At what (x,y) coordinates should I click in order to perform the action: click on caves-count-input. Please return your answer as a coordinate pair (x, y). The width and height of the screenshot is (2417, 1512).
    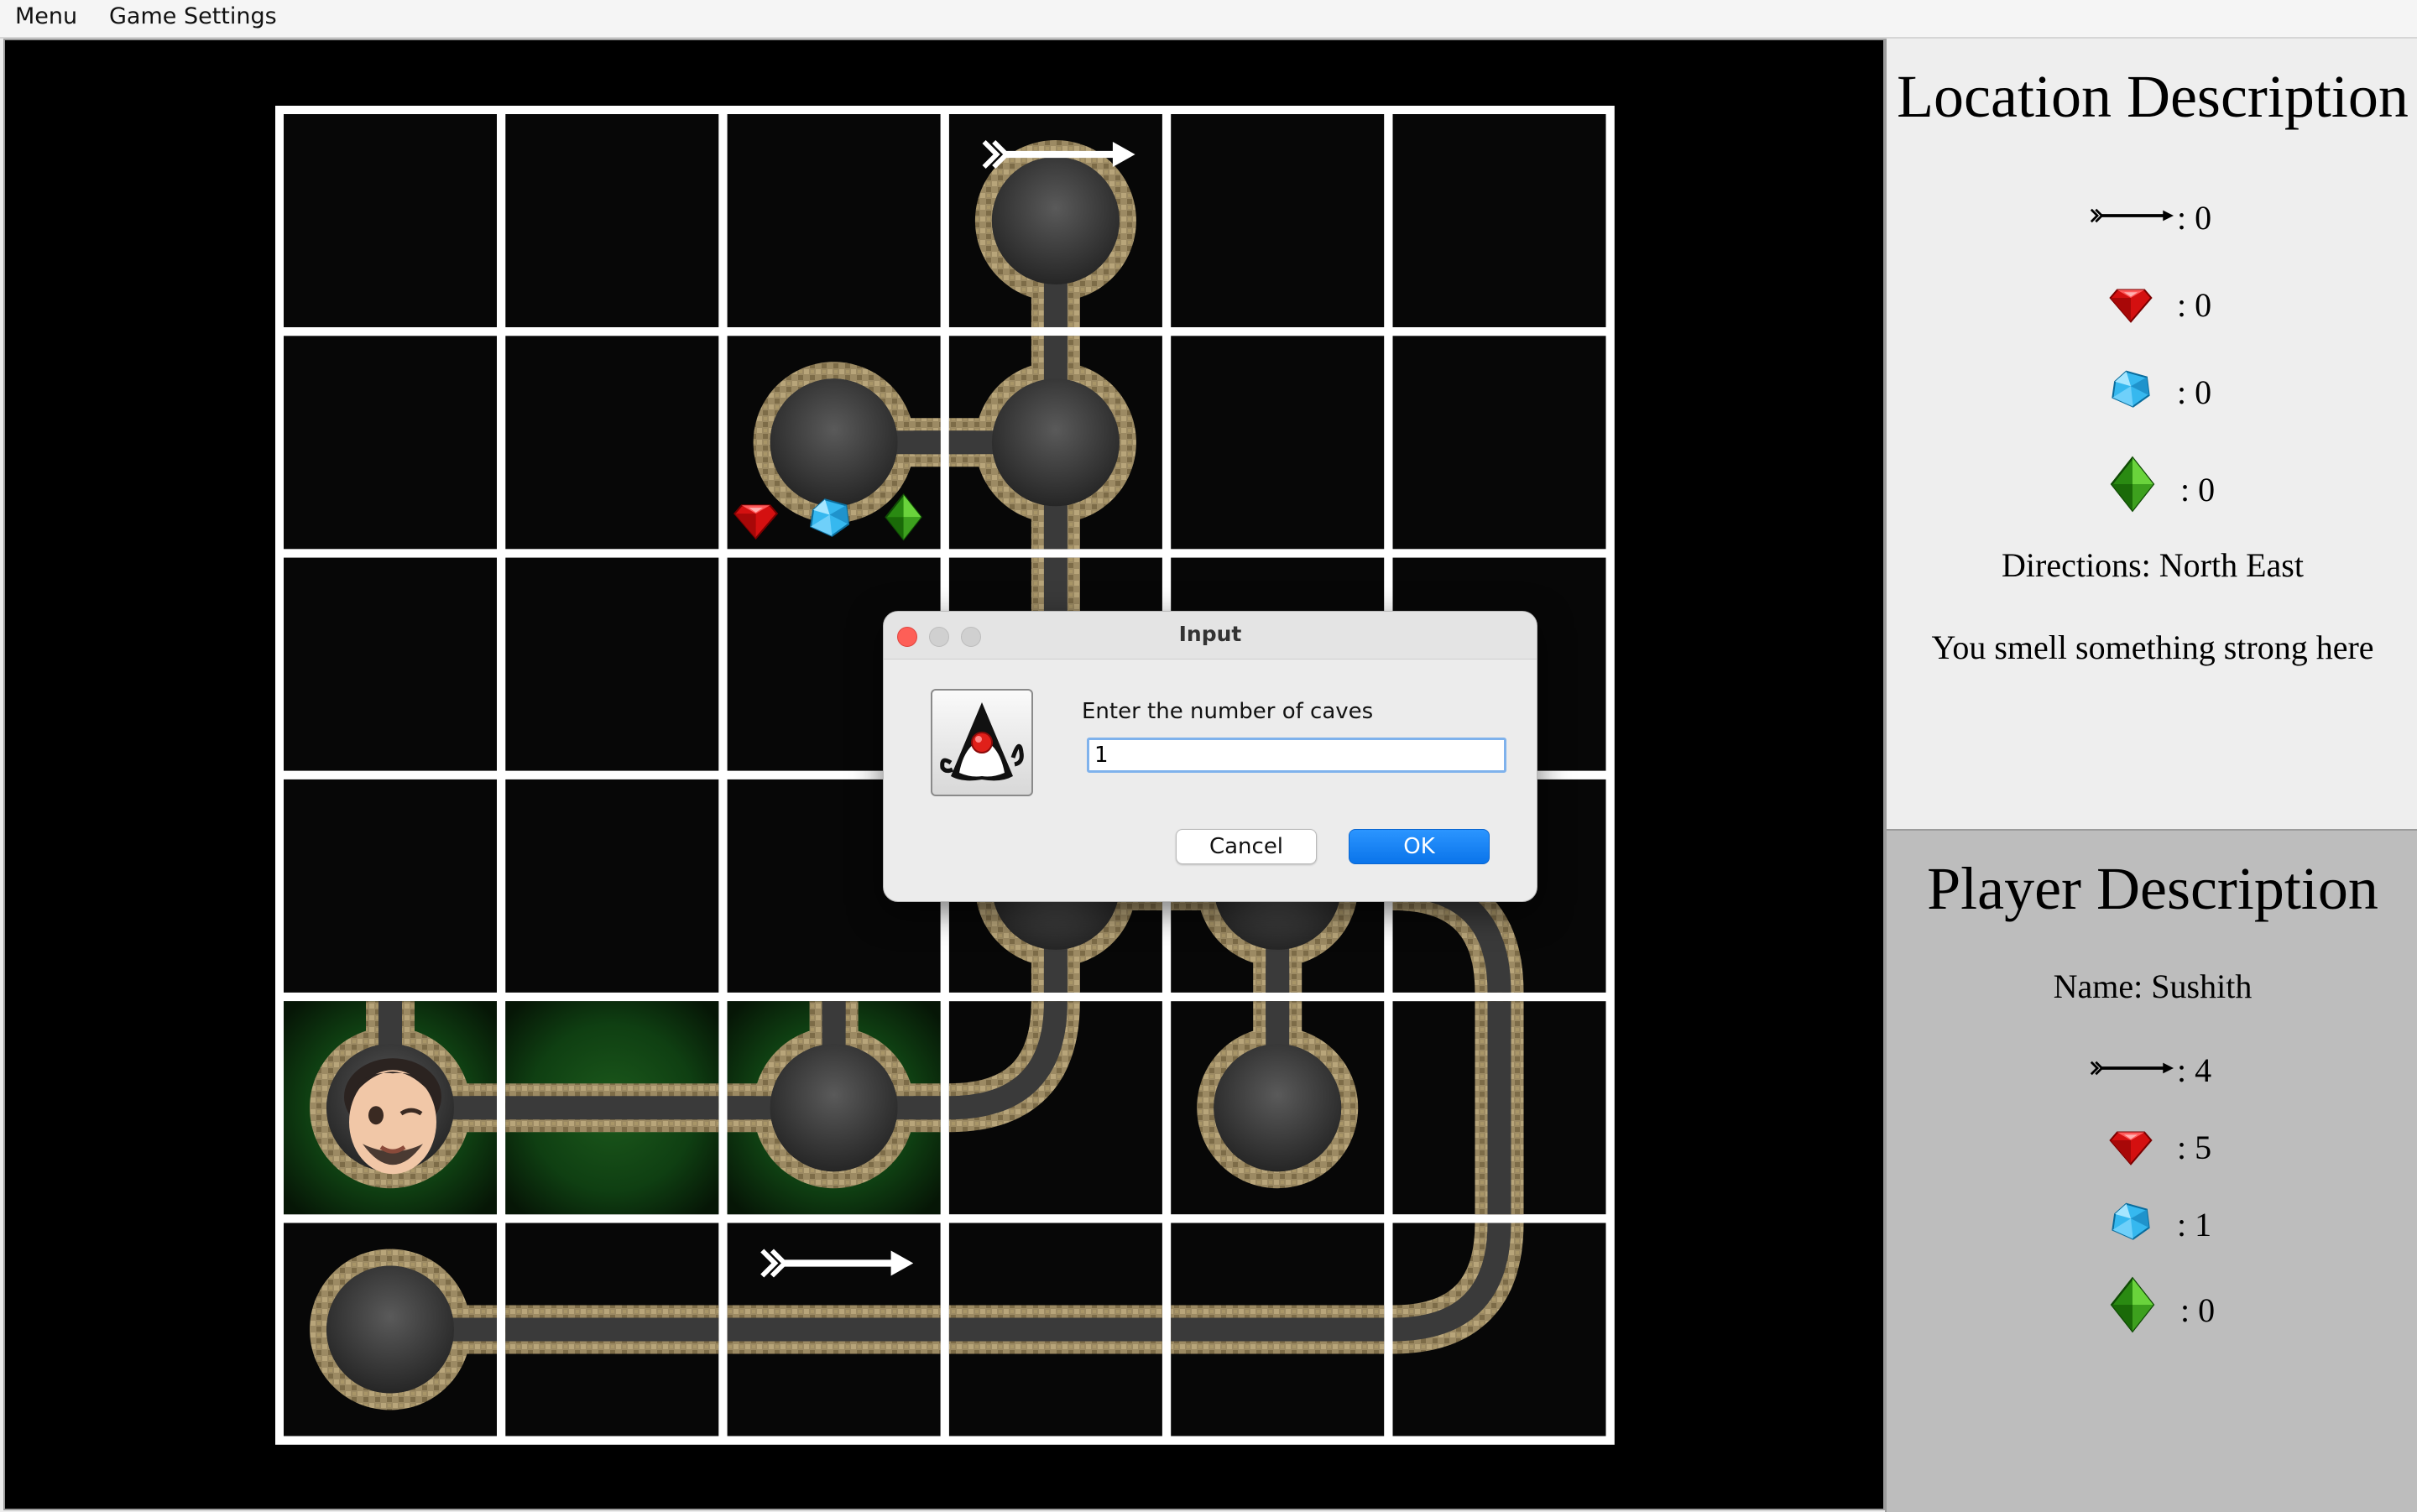
    Looking at the image, I should click on (1296, 755).